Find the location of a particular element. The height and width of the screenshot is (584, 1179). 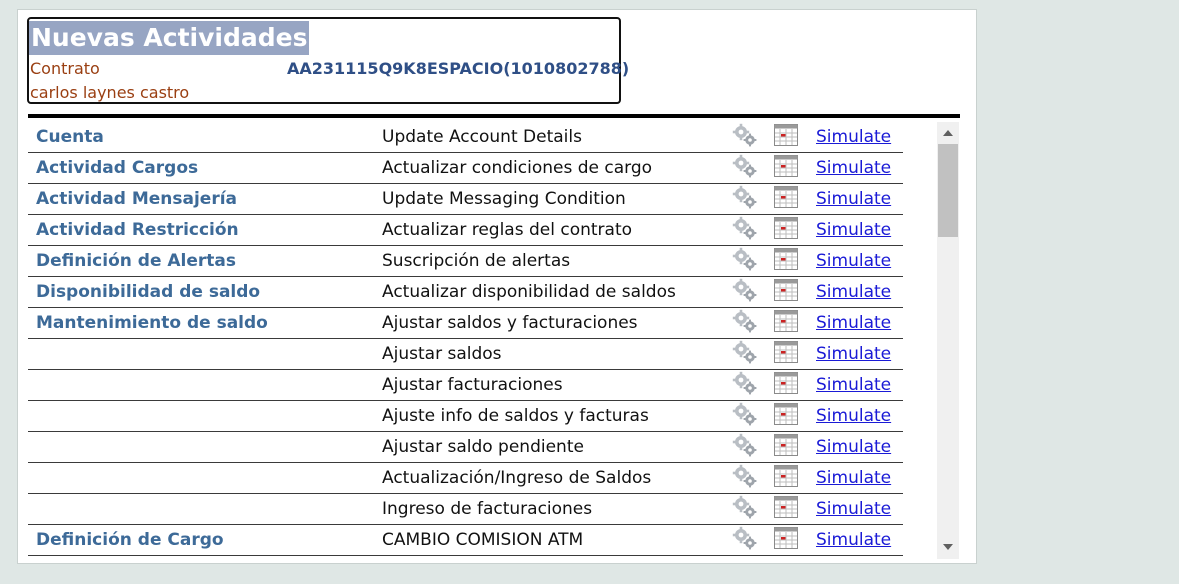

page-title: Nuevas Actividades is located at coordinates (169, 38).